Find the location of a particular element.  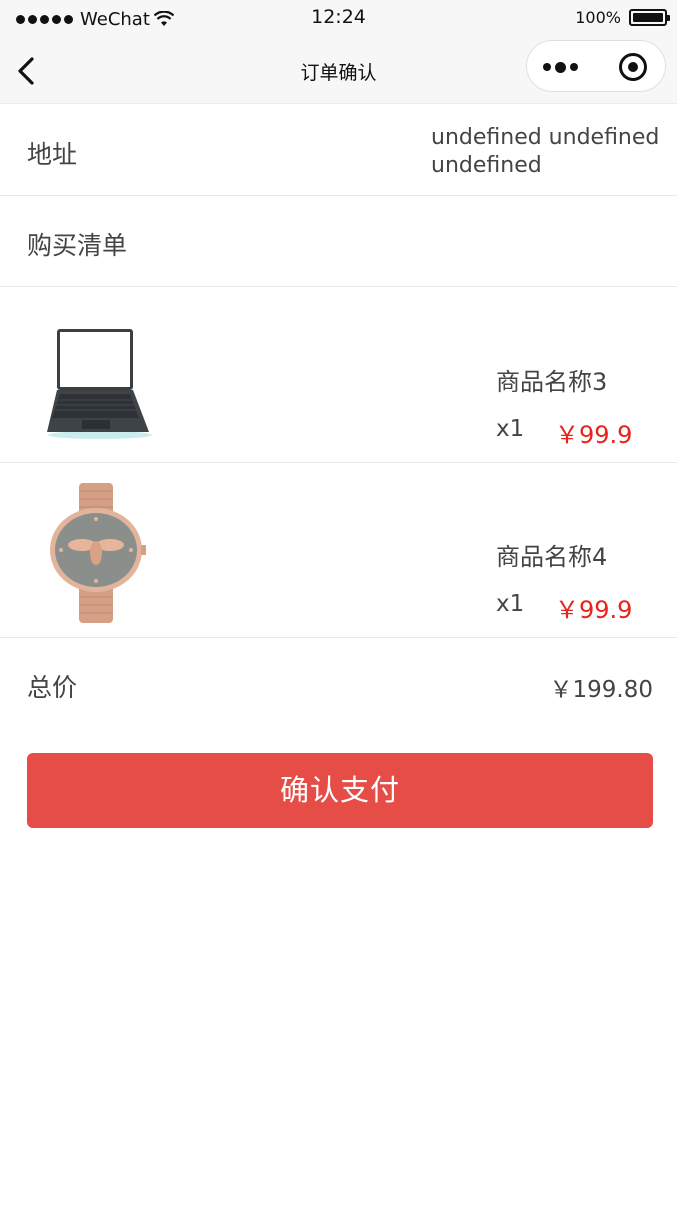

battery-icon is located at coordinates (649, 17).